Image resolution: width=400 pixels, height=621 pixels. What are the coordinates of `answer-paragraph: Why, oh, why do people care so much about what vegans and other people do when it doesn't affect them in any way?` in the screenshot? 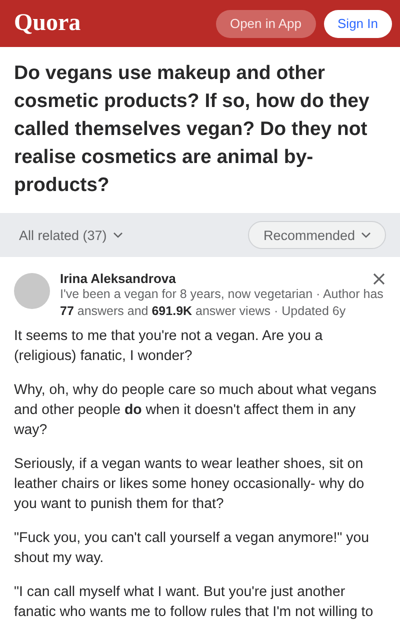 It's located at (196, 410).